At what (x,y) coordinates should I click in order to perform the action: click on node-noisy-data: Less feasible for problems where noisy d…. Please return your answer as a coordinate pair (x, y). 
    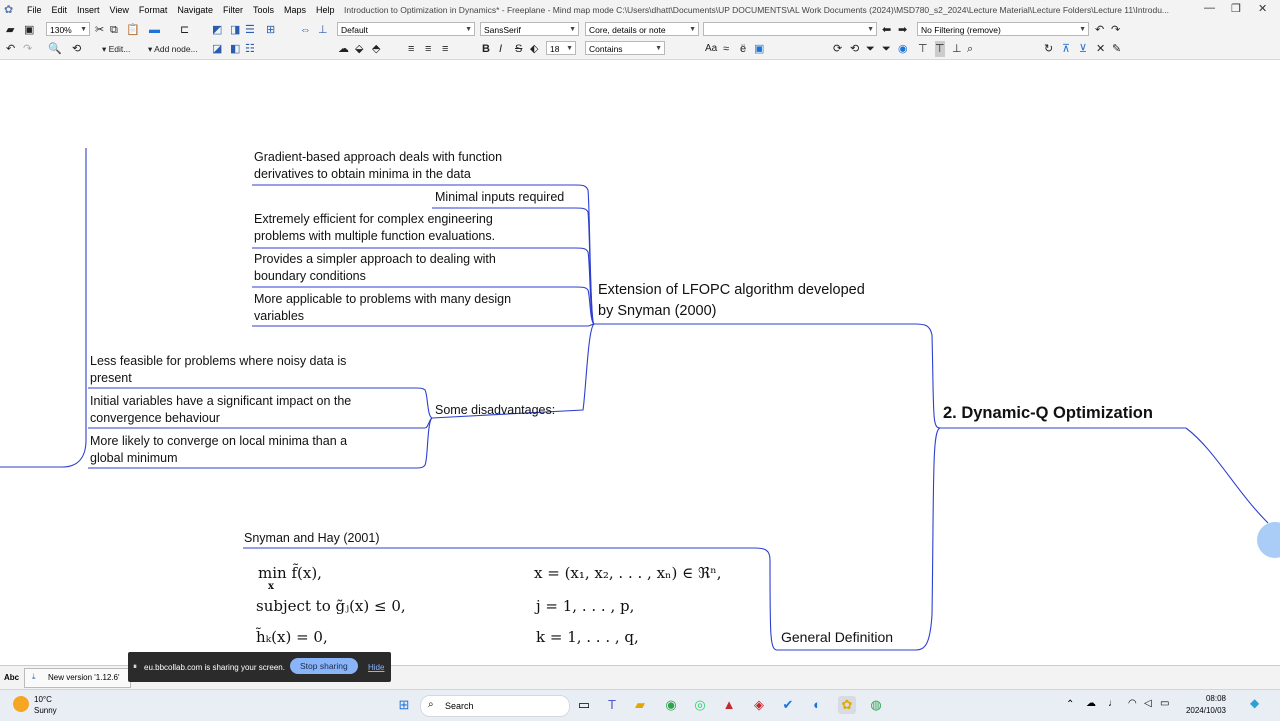
    Looking at the image, I should click on (218, 370).